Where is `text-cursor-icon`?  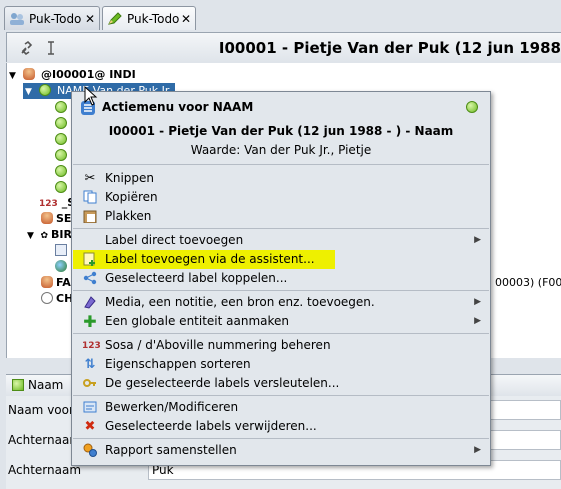 text-cursor-icon is located at coordinates (51, 48).